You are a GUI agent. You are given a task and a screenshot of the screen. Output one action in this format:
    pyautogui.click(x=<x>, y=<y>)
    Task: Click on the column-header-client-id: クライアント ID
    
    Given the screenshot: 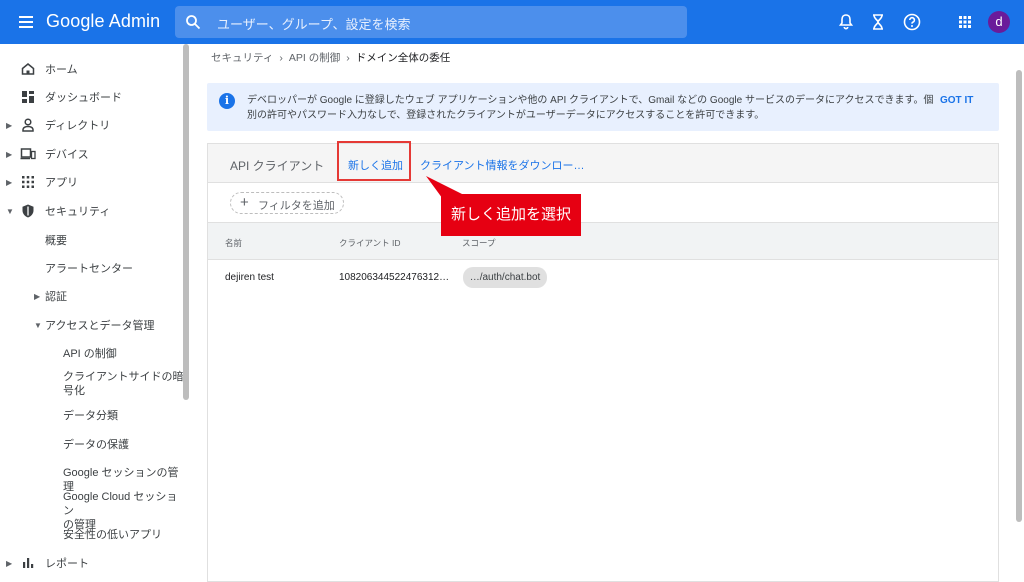 What is the action you would take?
    pyautogui.click(x=370, y=243)
    